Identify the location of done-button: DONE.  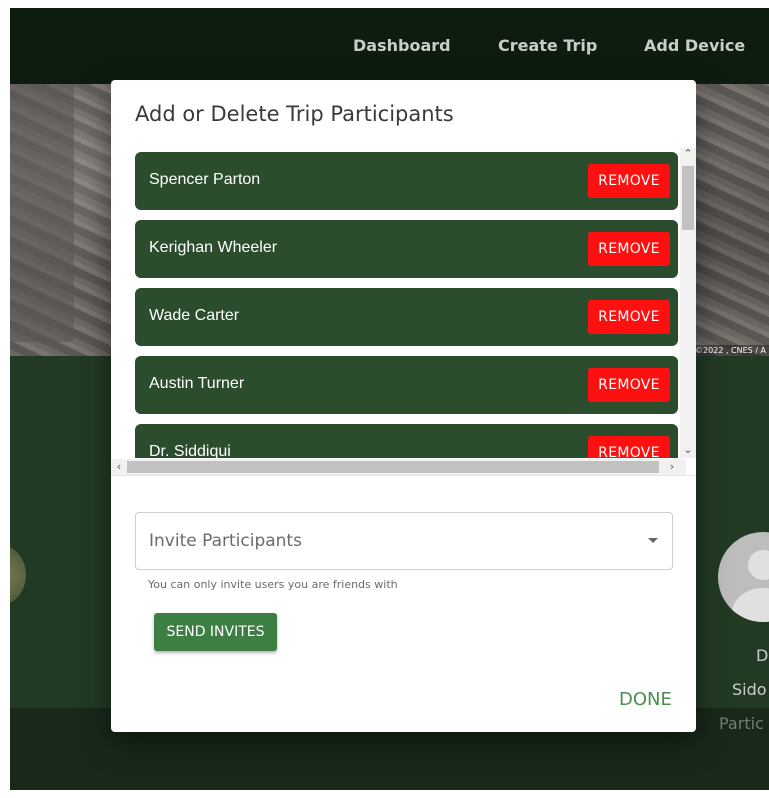
(645, 699).